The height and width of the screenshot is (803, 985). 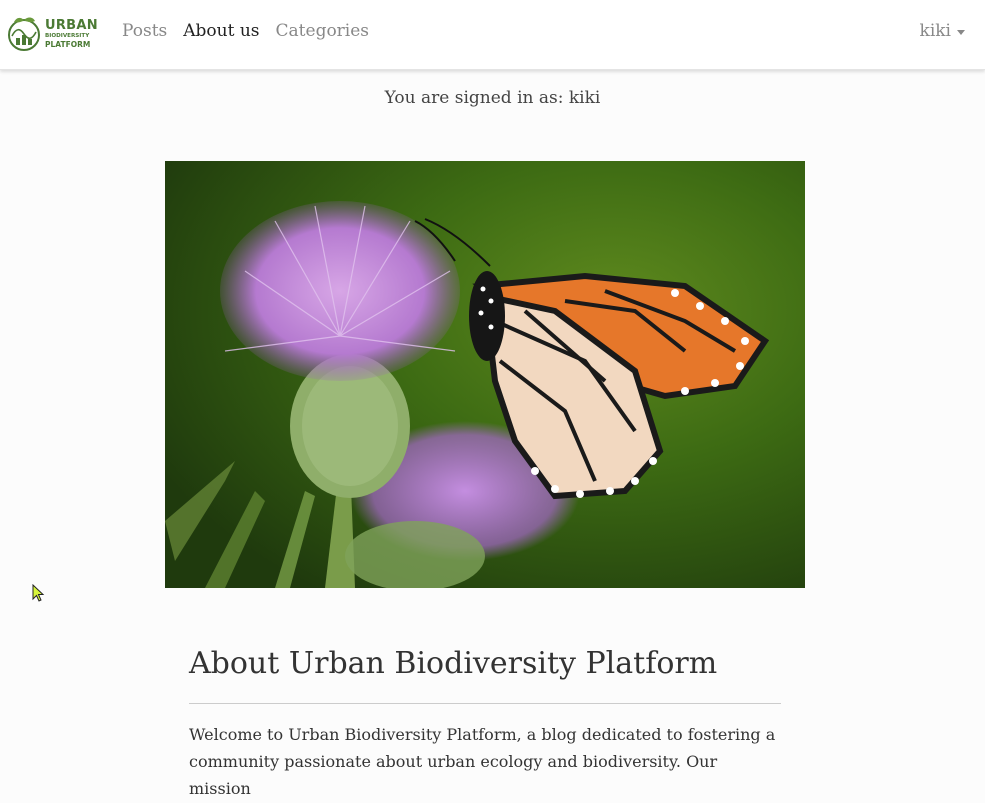 What do you see at coordinates (935, 31) in the screenshot?
I see `user-menu-label: kiki` at bounding box center [935, 31].